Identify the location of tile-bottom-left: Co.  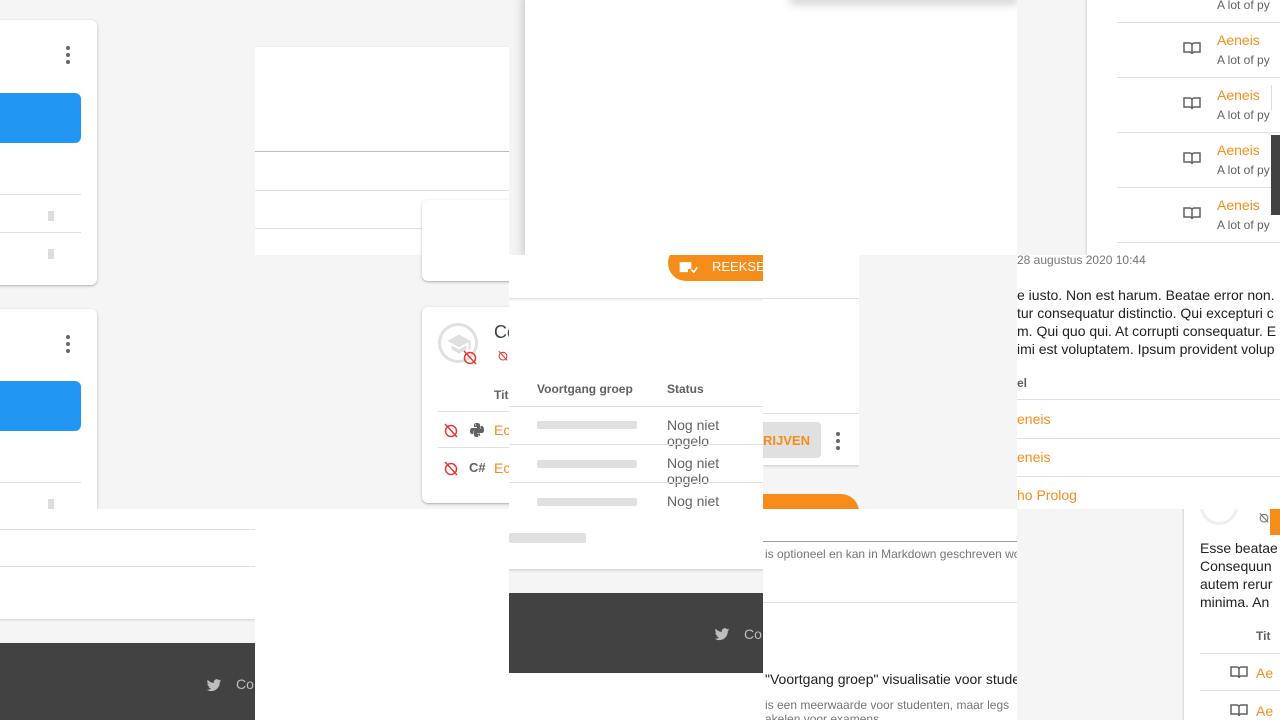
(127, 614).